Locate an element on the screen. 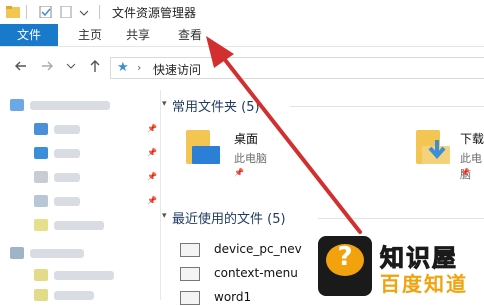 The height and width of the screenshot is (306, 484). arrow-left-icon is located at coordinates (20, 66).